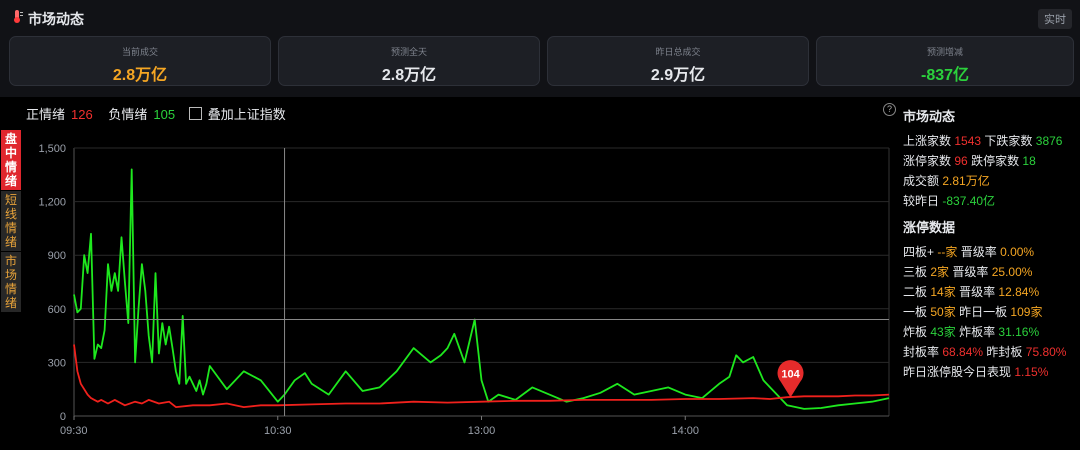 The height and width of the screenshot is (450, 1080). Describe the element at coordinates (52, 283) in the screenshot. I see `y-axis: 0 300 600 900 1,200 1,500` at that location.